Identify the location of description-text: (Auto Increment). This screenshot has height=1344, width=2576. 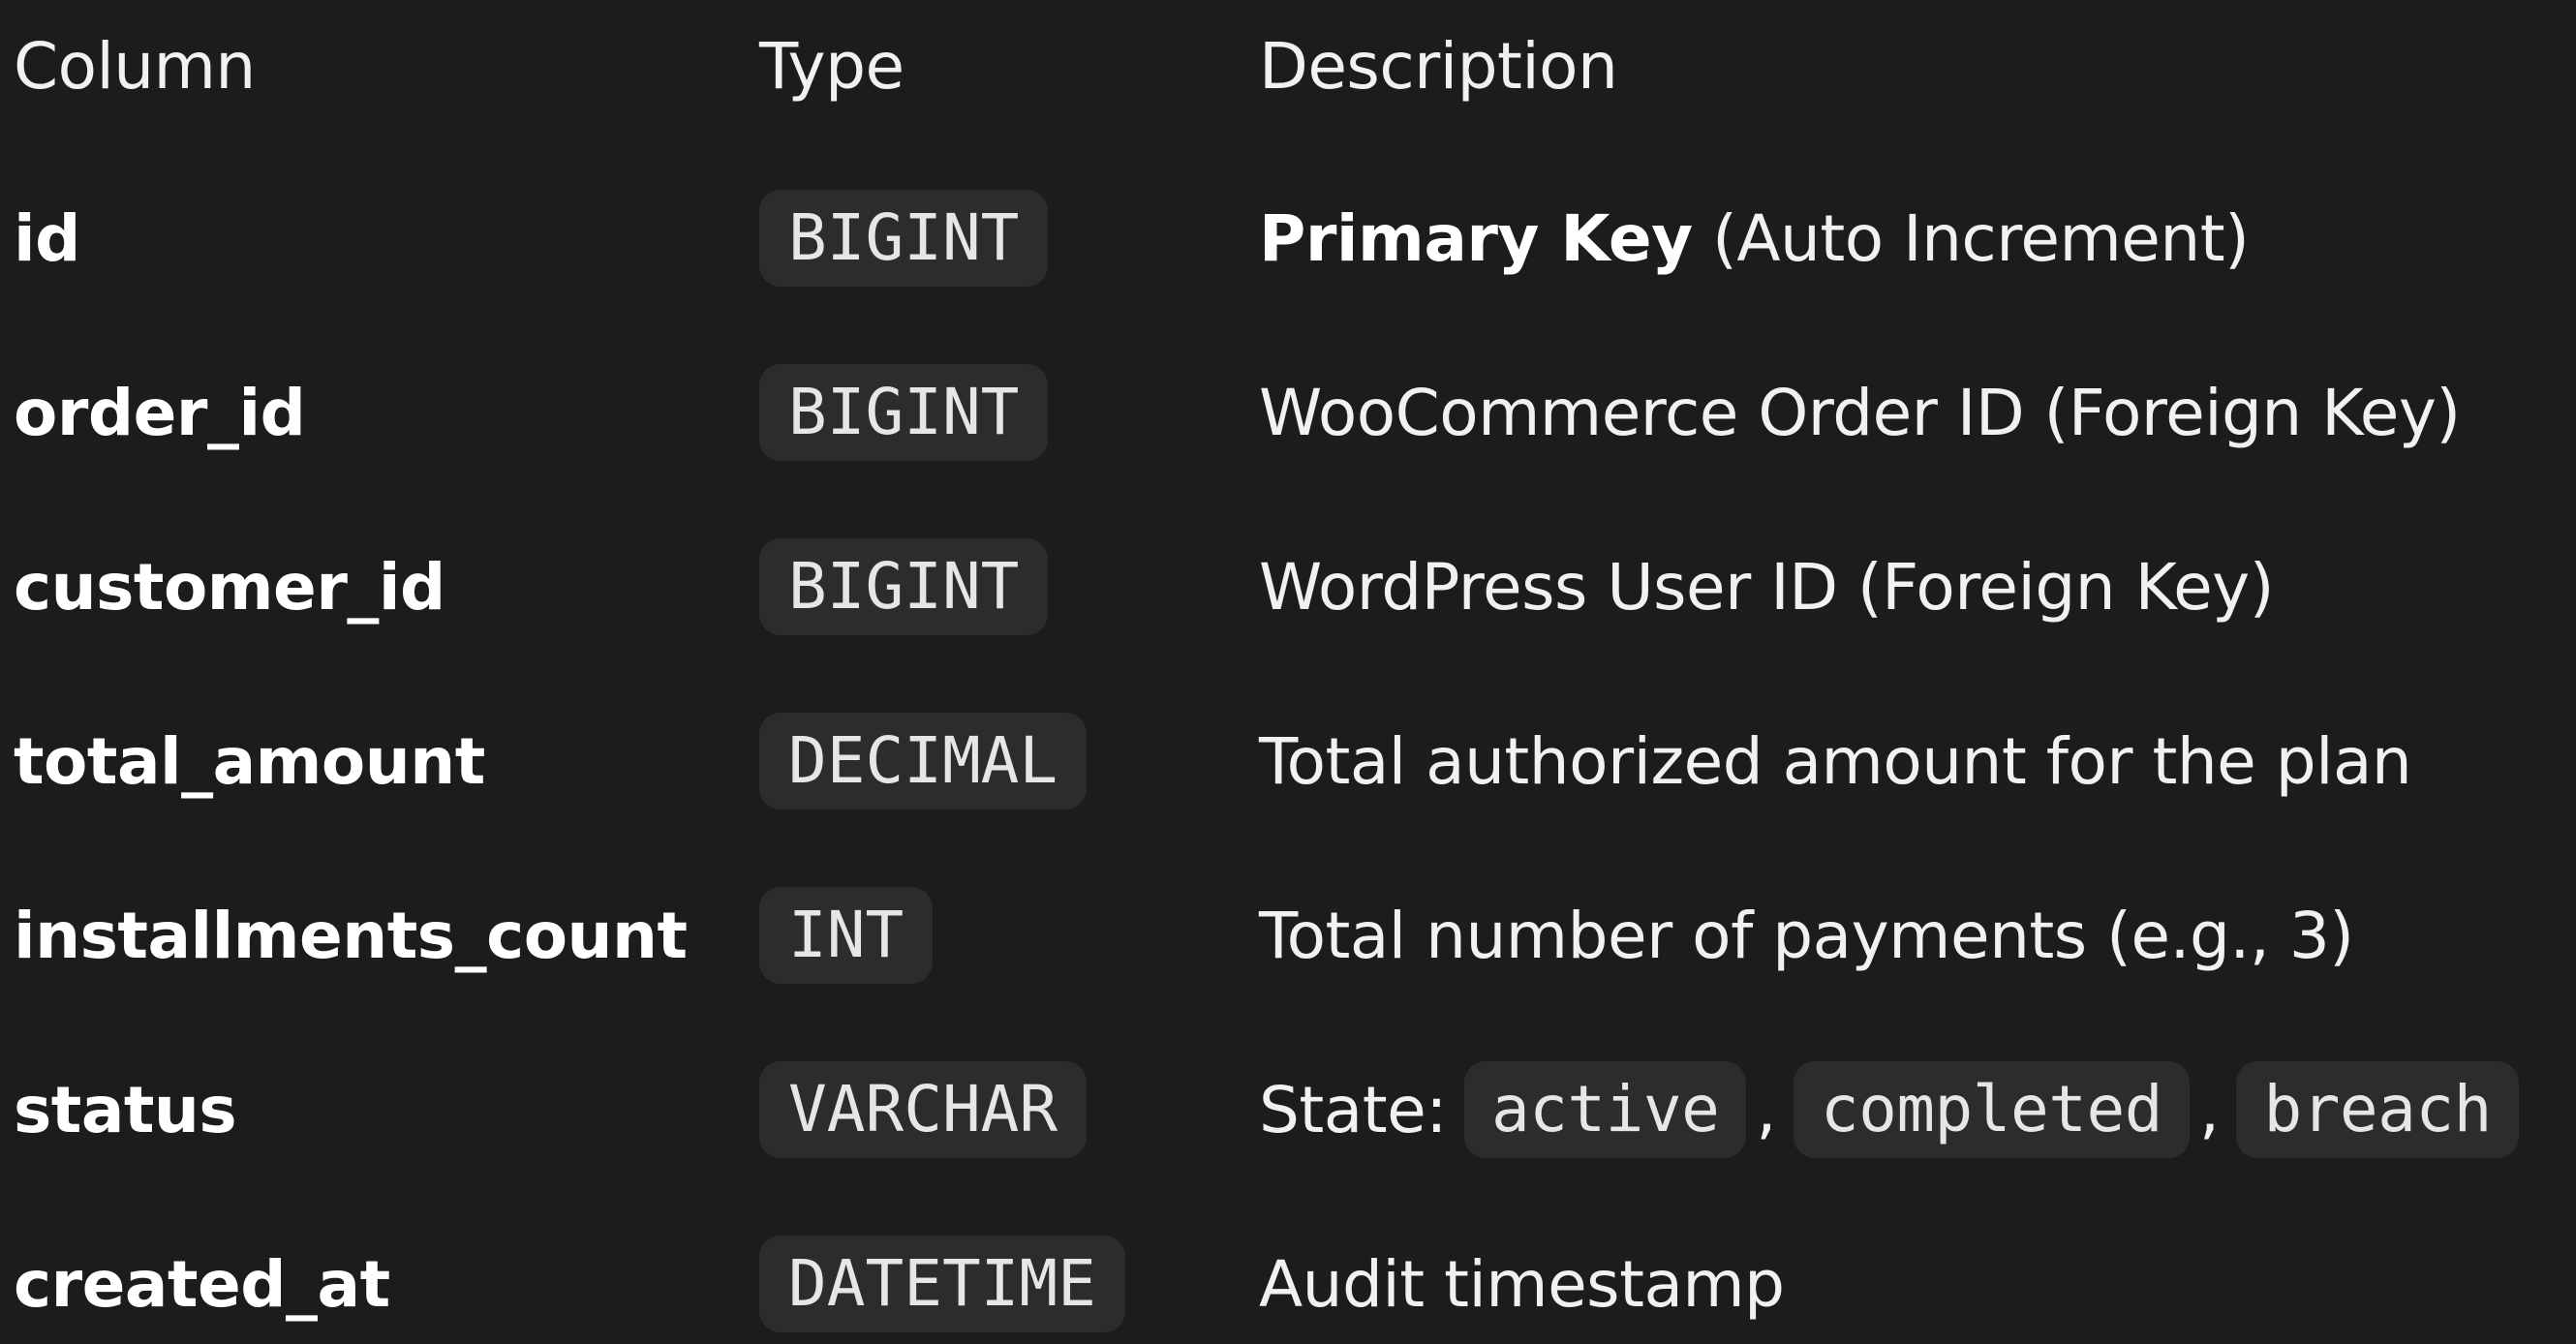
(1981, 238).